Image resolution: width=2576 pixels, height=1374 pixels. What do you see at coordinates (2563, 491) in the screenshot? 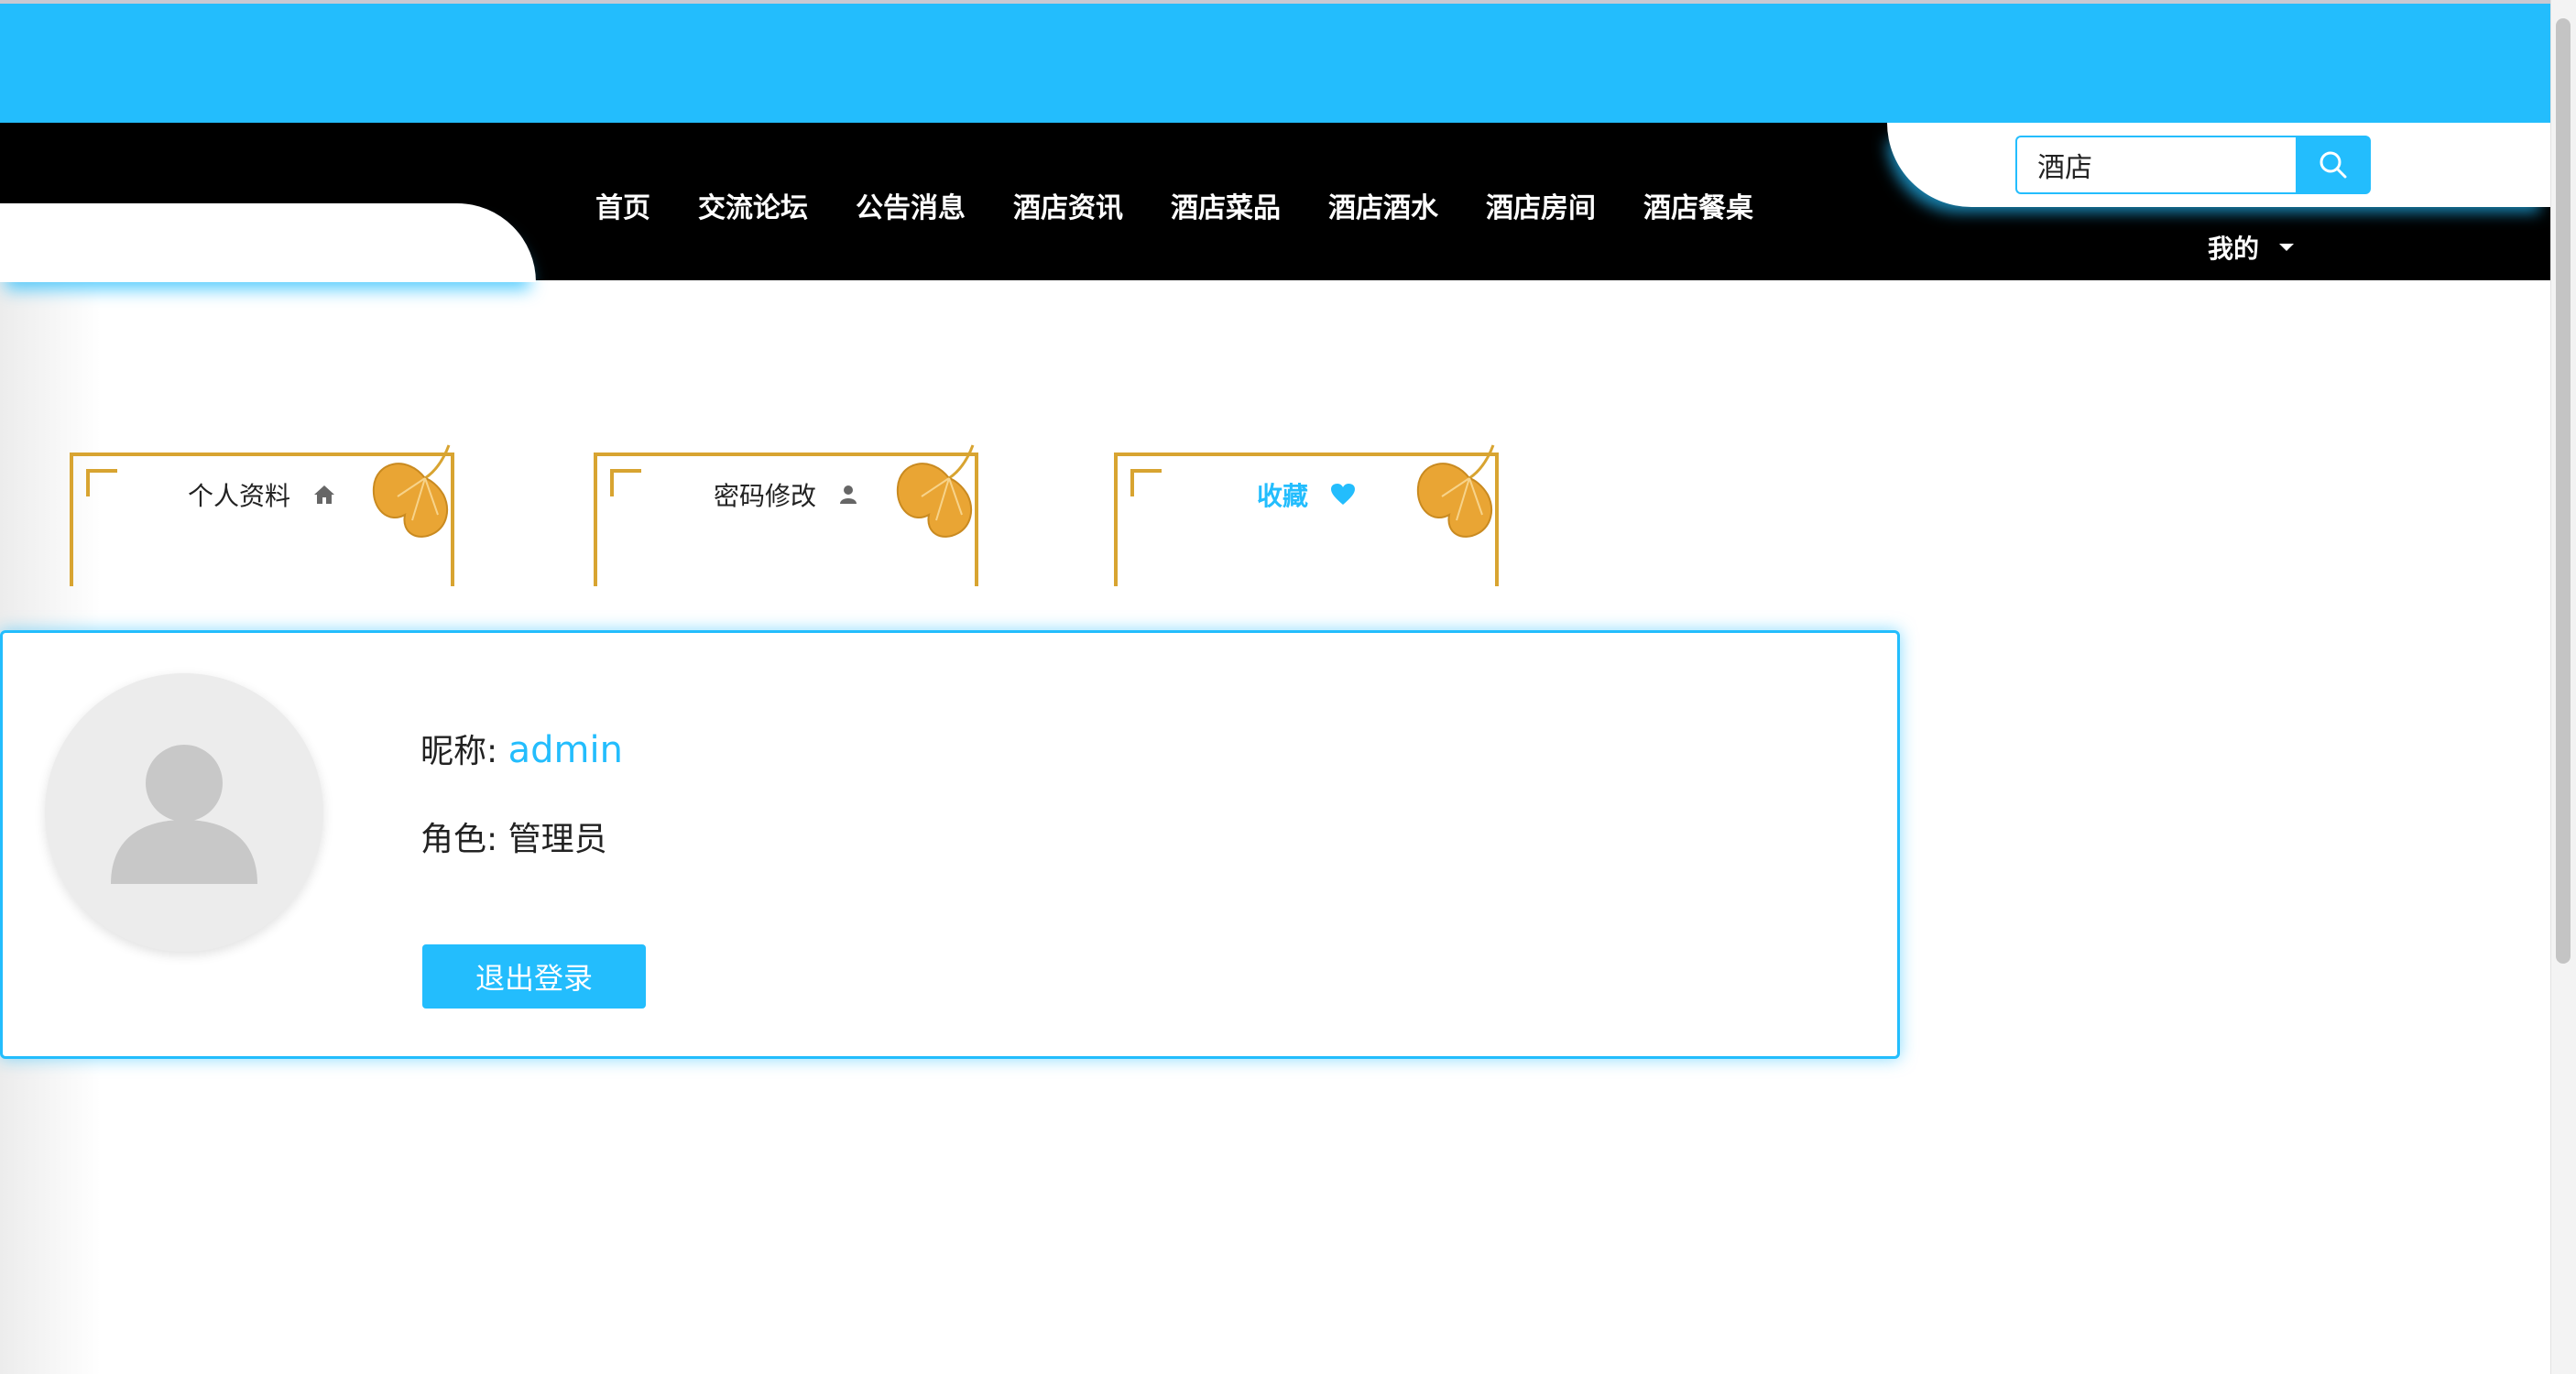
I see `scrollbar-thumb` at bounding box center [2563, 491].